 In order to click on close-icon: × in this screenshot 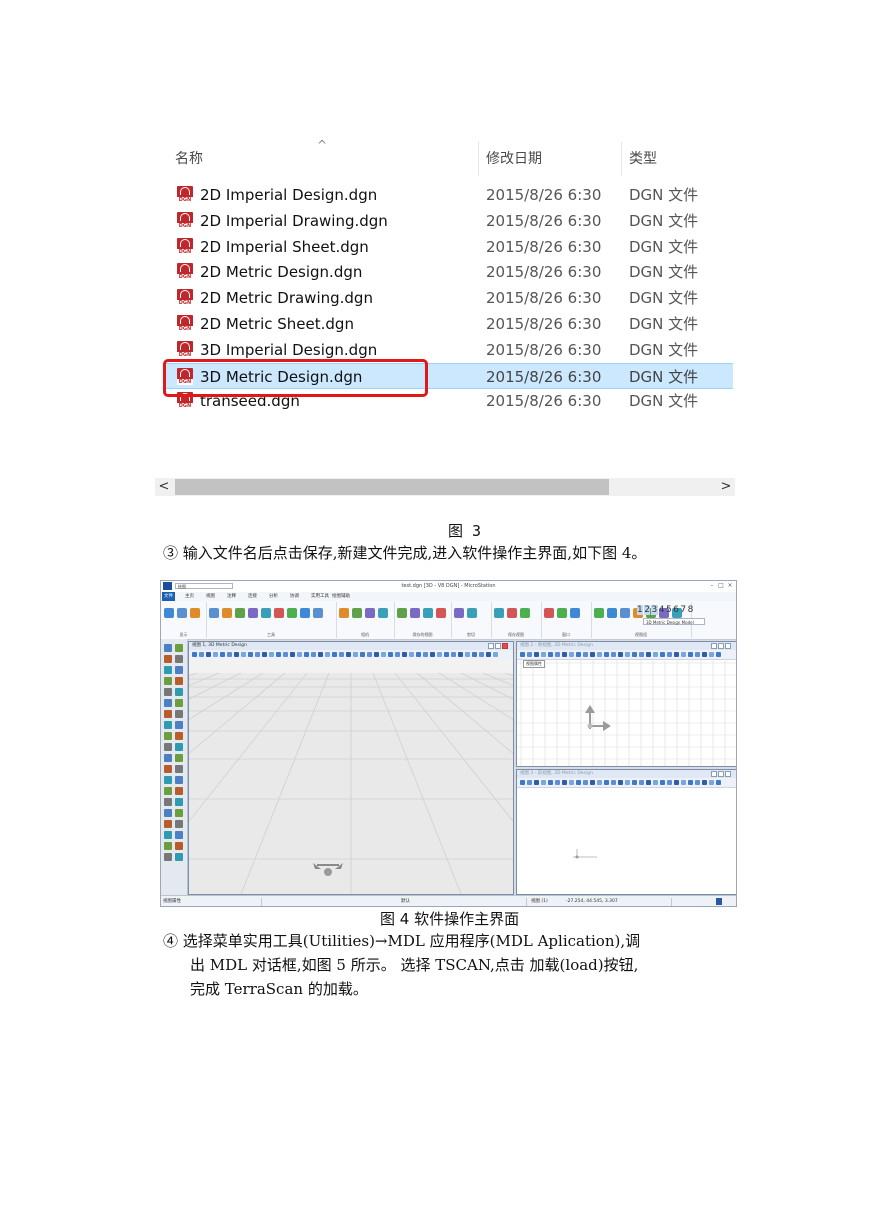, I will do `click(730, 586)`.